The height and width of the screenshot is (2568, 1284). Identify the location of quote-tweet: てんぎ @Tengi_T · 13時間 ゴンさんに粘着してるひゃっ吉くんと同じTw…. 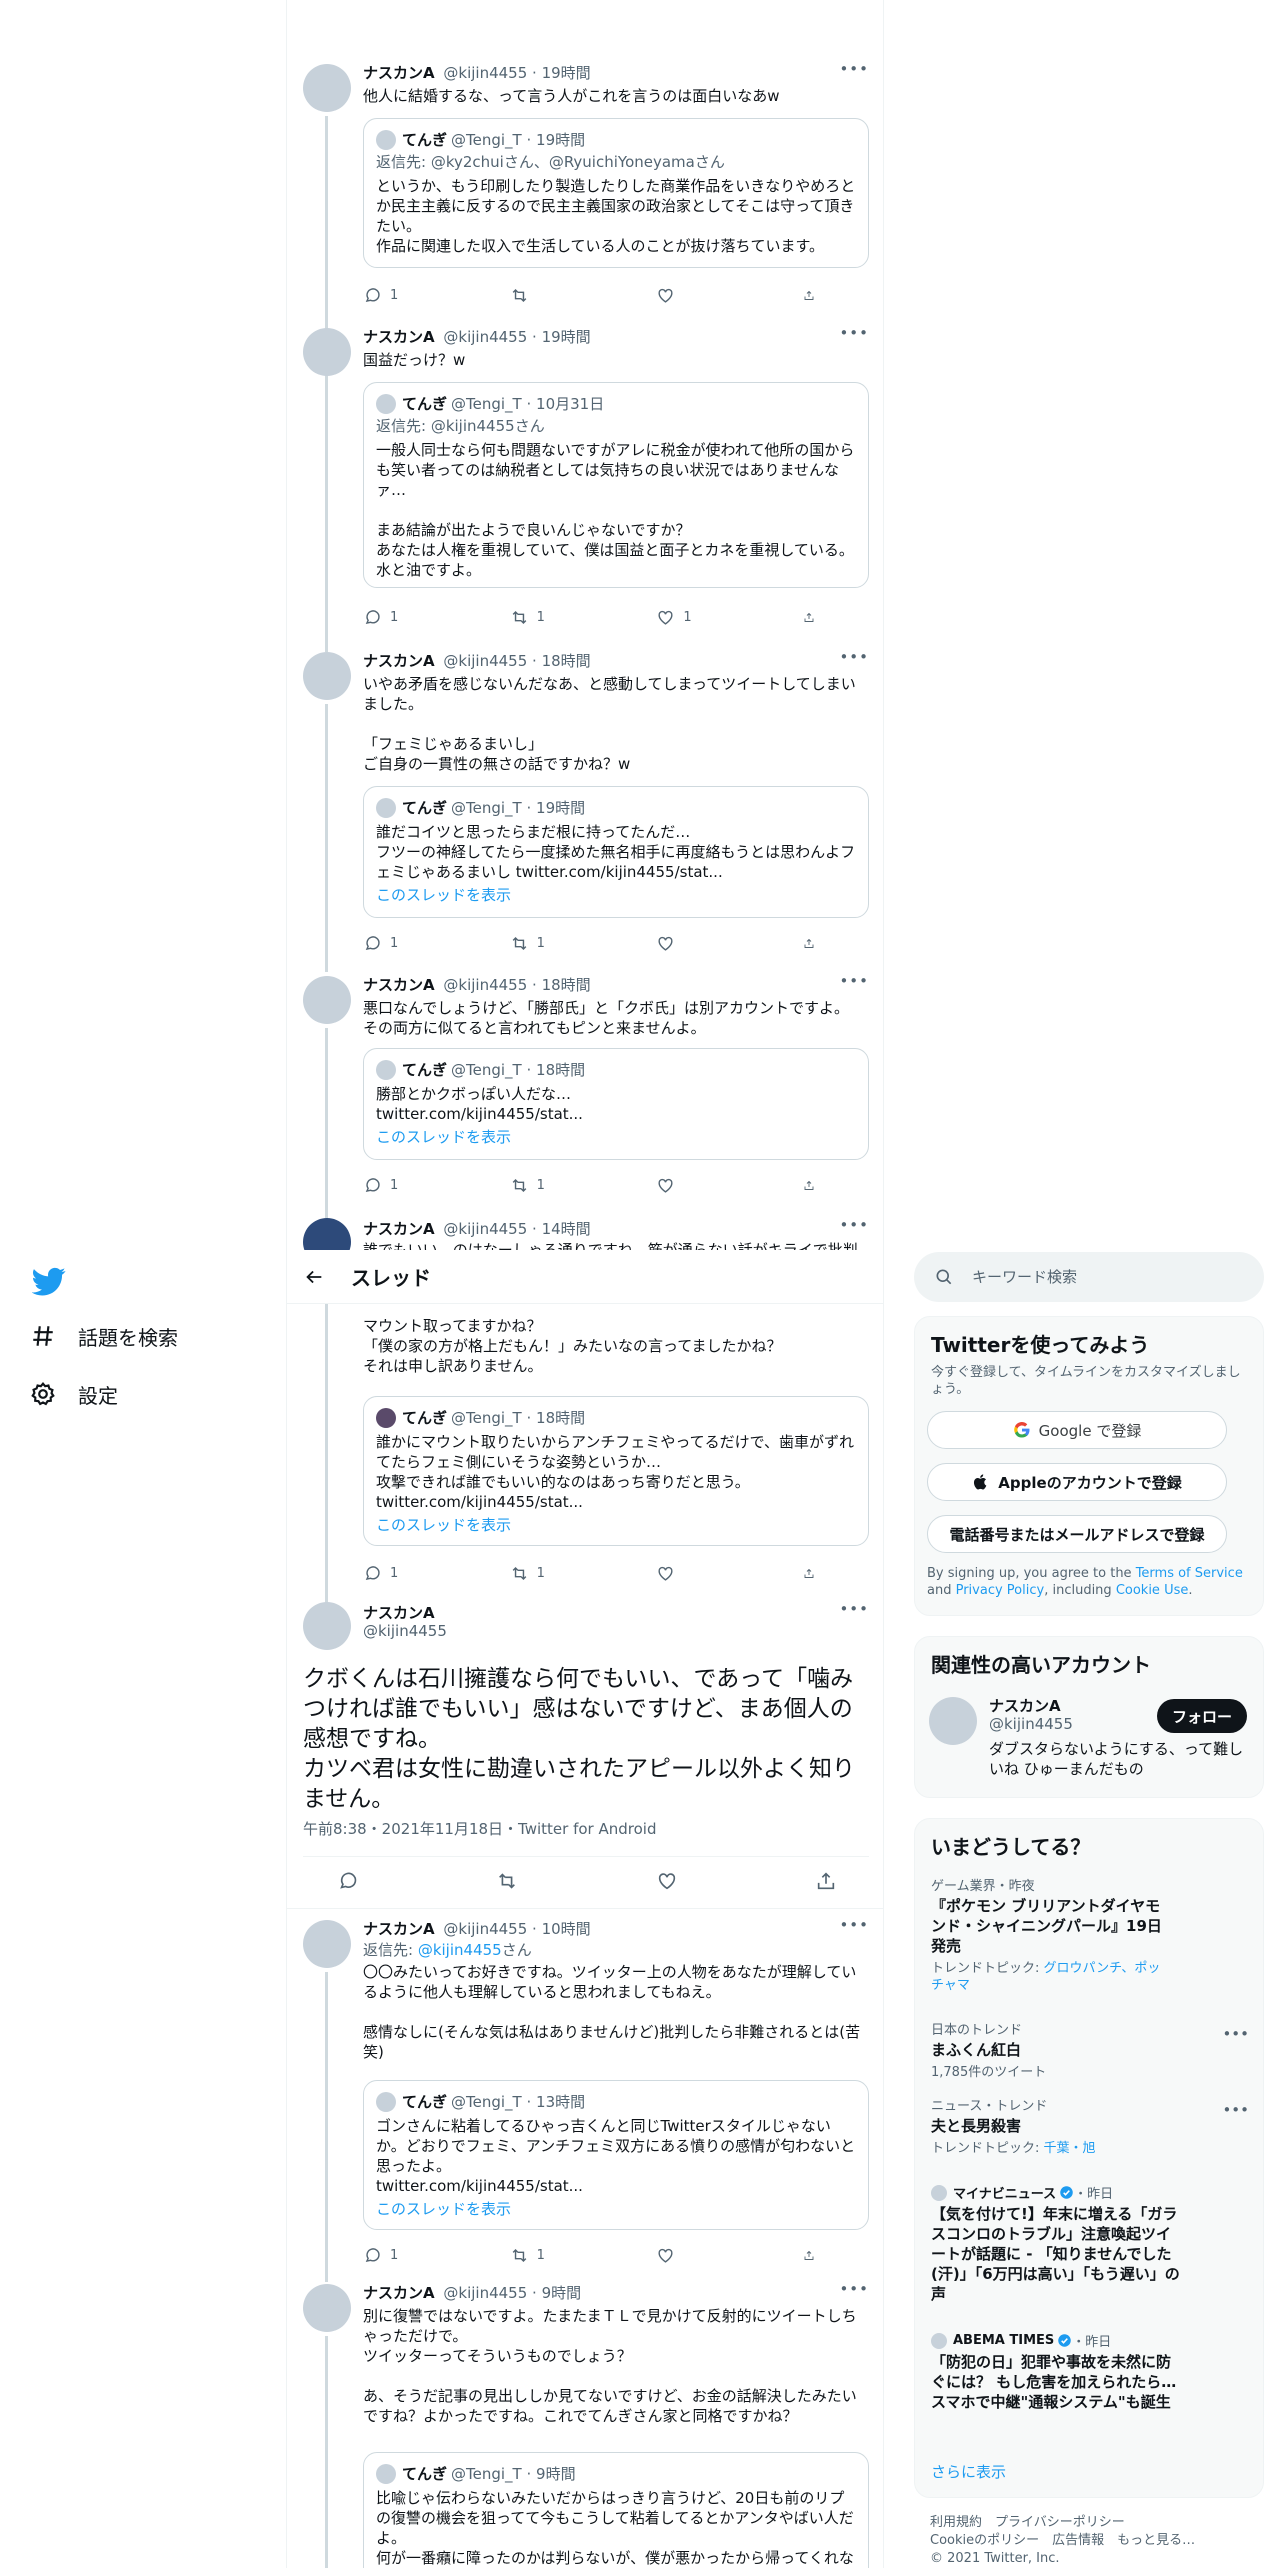
(616, 2155).